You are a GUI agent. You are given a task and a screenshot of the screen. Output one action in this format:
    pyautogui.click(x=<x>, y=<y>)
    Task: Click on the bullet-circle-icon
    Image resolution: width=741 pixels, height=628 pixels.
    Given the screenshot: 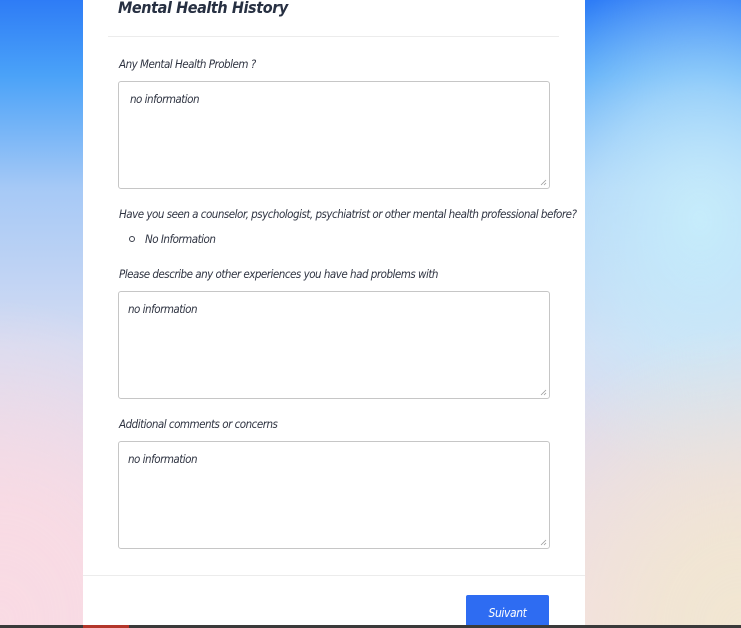 What is the action you would take?
    pyautogui.click(x=132, y=239)
    